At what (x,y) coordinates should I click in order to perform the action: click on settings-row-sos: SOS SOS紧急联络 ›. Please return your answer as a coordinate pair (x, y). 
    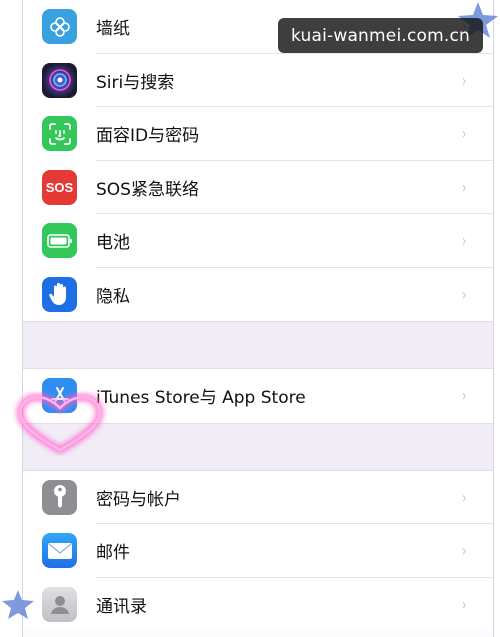
    Looking at the image, I should click on (258, 187).